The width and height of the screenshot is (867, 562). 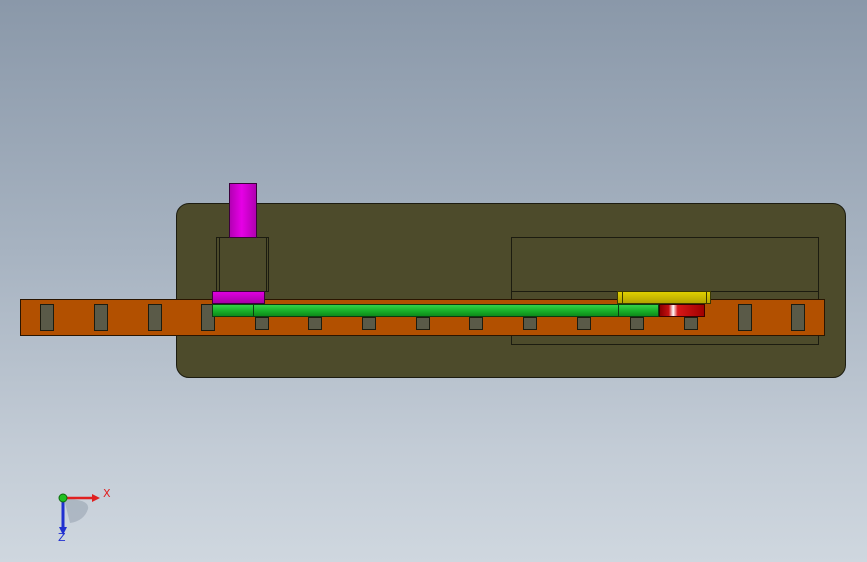 What do you see at coordinates (62, 537) in the screenshot?
I see `z-axis-label: Z` at bounding box center [62, 537].